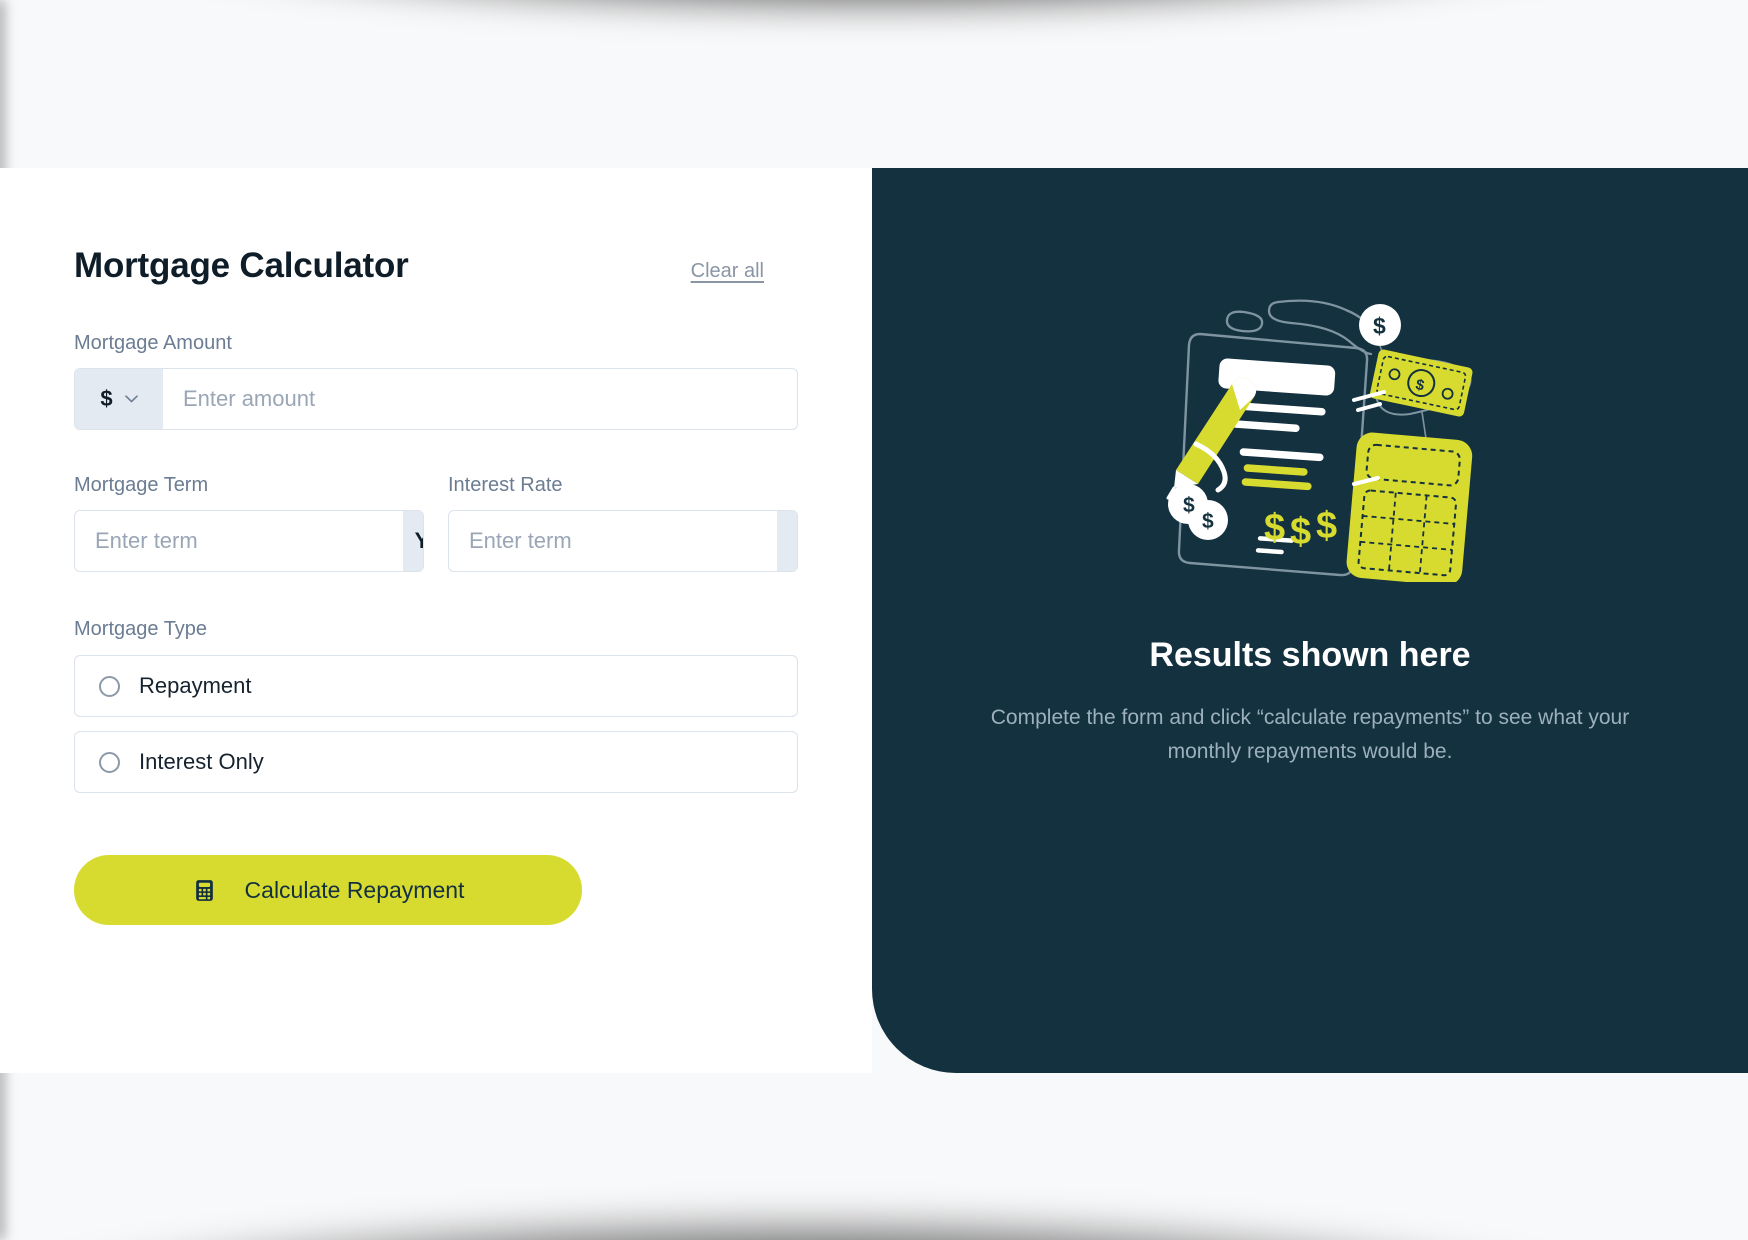  Describe the element at coordinates (613, 541) in the screenshot. I see `interest-rate-input` at that location.